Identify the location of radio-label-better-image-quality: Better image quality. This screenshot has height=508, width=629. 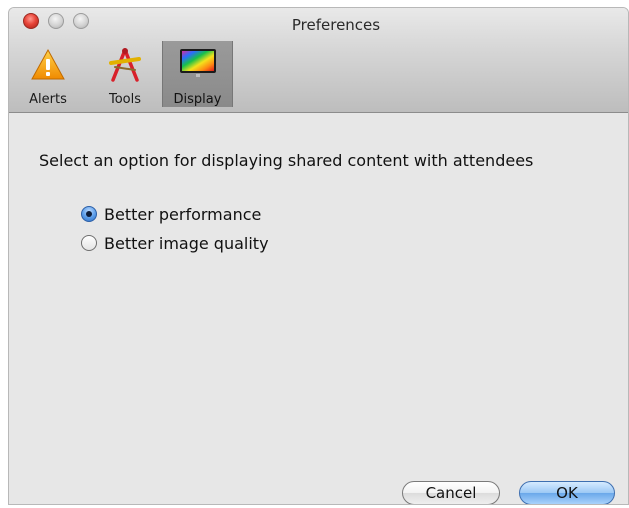
(186, 243).